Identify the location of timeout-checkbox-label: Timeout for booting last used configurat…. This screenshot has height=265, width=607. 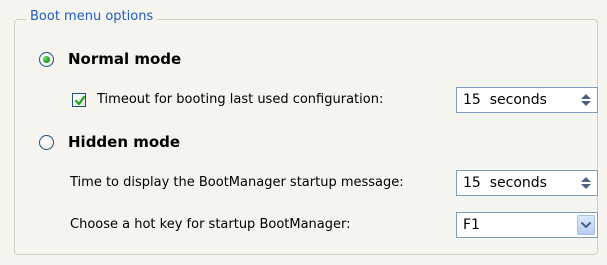
(240, 99).